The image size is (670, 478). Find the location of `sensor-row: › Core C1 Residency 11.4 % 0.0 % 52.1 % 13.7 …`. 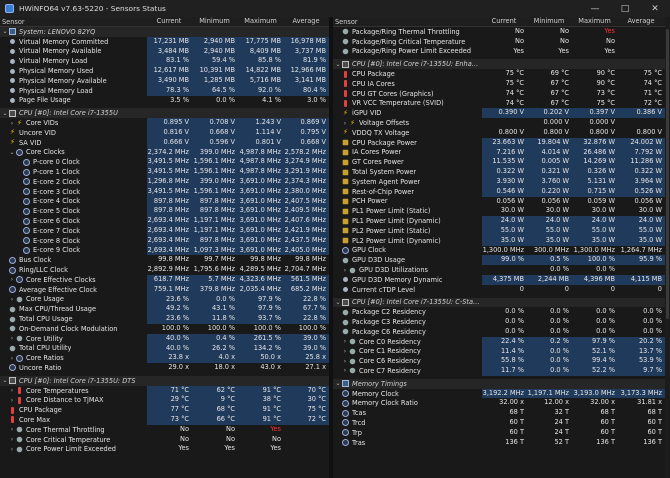

sensor-row: › Core C1 Residency 11.4 % 0.0 % 52.1 % 13.7 … is located at coordinates (501, 351).